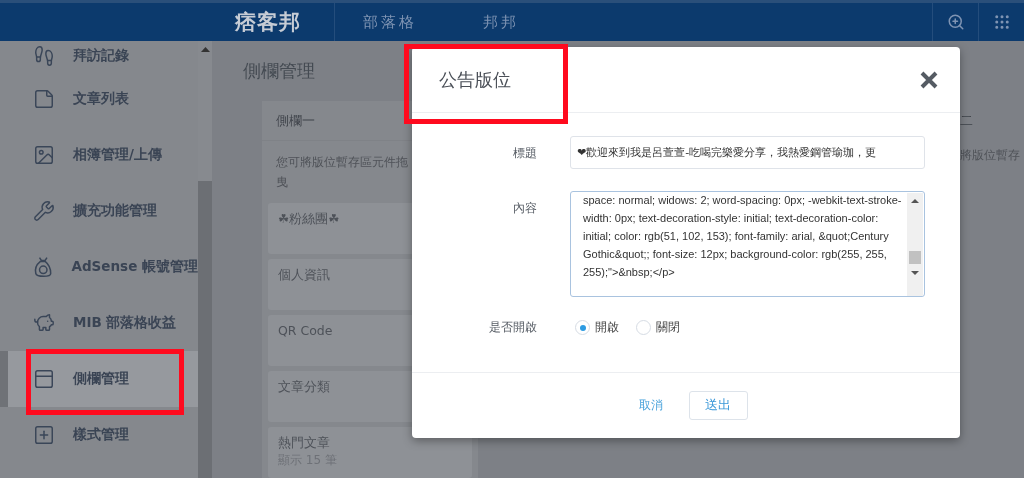  I want to click on field-label: 標題, so click(524, 153).